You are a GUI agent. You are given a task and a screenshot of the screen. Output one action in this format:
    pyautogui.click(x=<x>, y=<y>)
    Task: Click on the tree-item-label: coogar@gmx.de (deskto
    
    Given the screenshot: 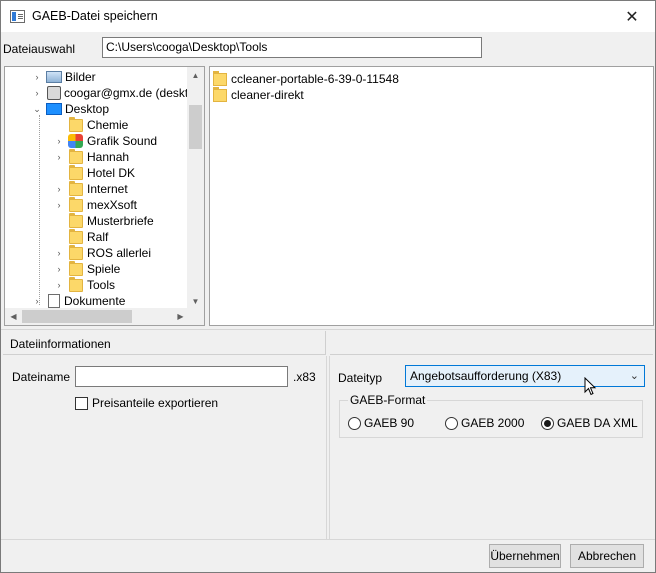 What is the action you would take?
    pyautogui.click(x=129, y=93)
    